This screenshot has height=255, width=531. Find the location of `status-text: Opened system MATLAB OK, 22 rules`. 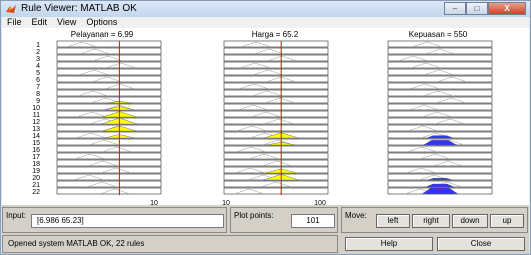

status-text: Opened system MATLAB OK, 22 rules is located at coordinates (76, 243).